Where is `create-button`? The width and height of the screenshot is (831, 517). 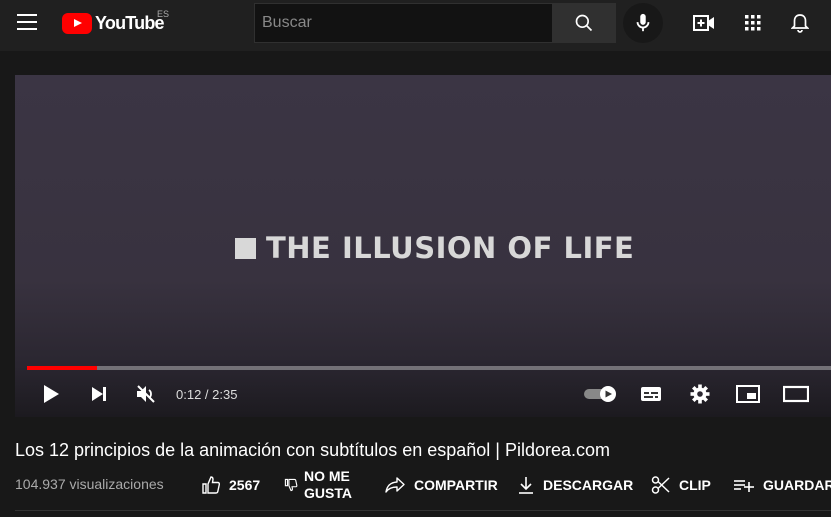
create-button is located at coordinates (704, 23).